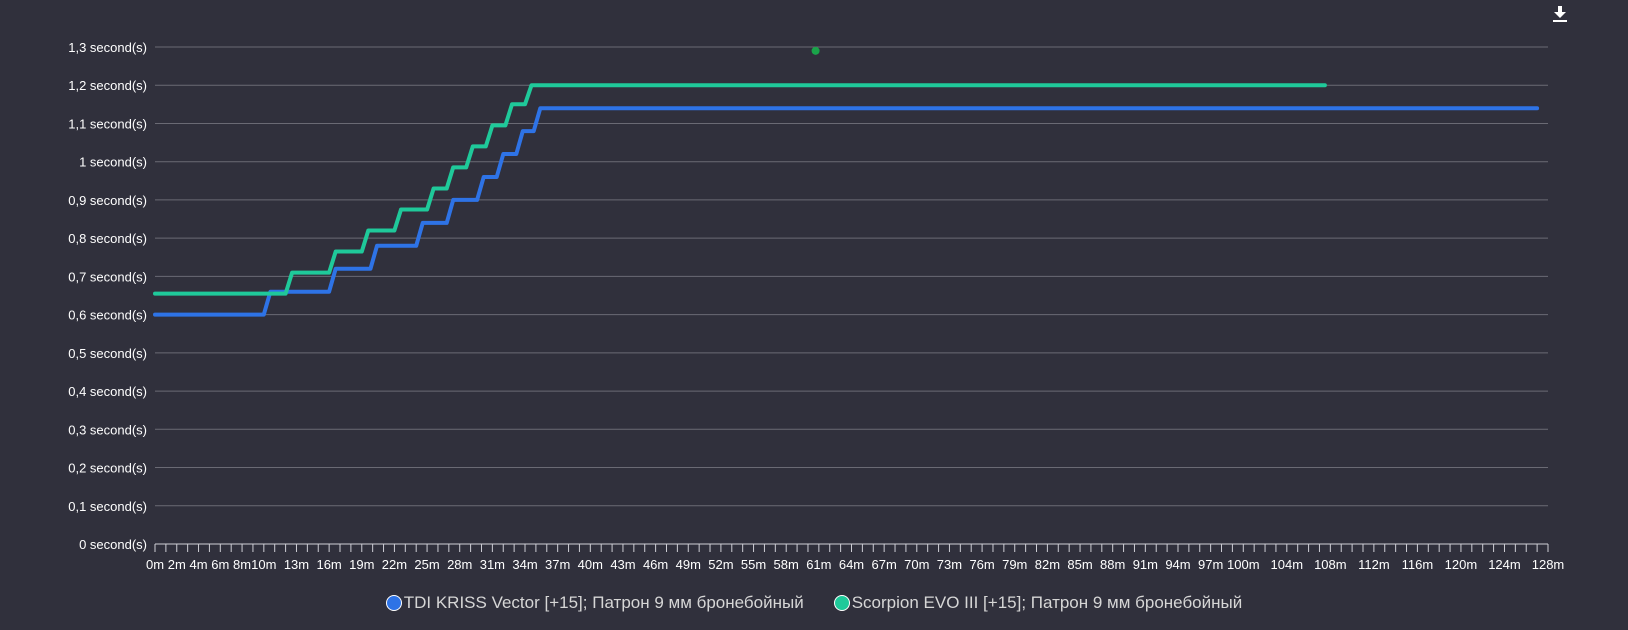  I want to click on y-tick-label: 0,5 second(s), so click(107, 353).